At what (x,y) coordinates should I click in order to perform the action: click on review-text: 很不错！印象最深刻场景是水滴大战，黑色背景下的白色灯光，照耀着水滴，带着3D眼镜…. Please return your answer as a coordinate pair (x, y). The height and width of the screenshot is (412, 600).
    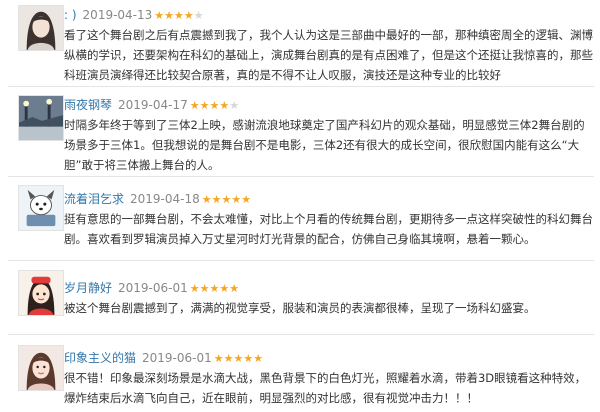
    Looking at the image, I should click on (325, 388).